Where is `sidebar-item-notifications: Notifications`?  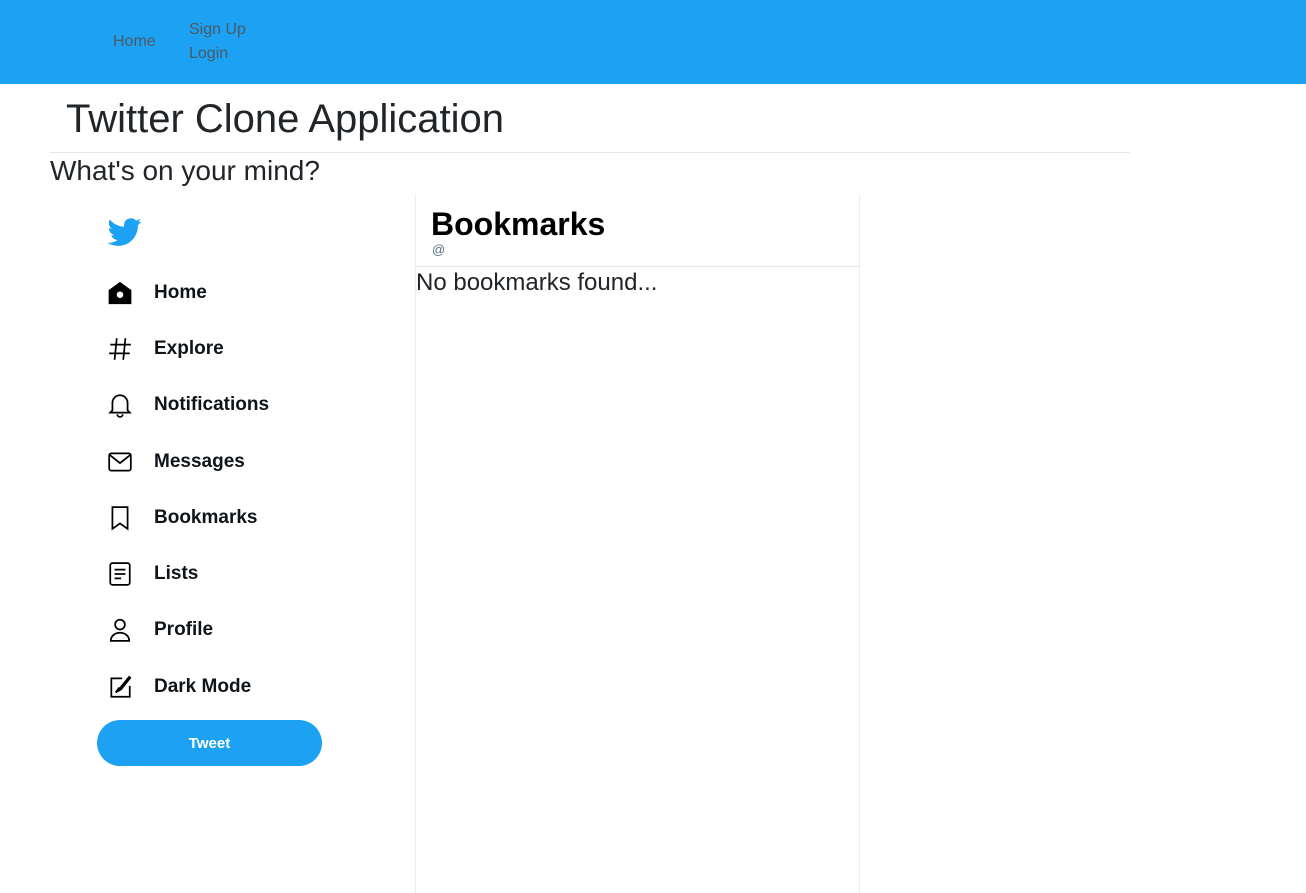 sidebar-item-notifications: Notifications is located at coordinates (234, 405).